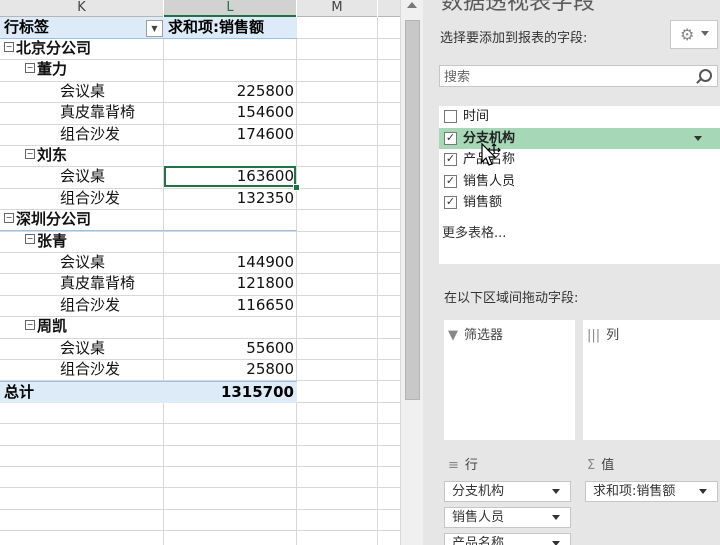  I want to click on field-search-box, so click(578, 76).